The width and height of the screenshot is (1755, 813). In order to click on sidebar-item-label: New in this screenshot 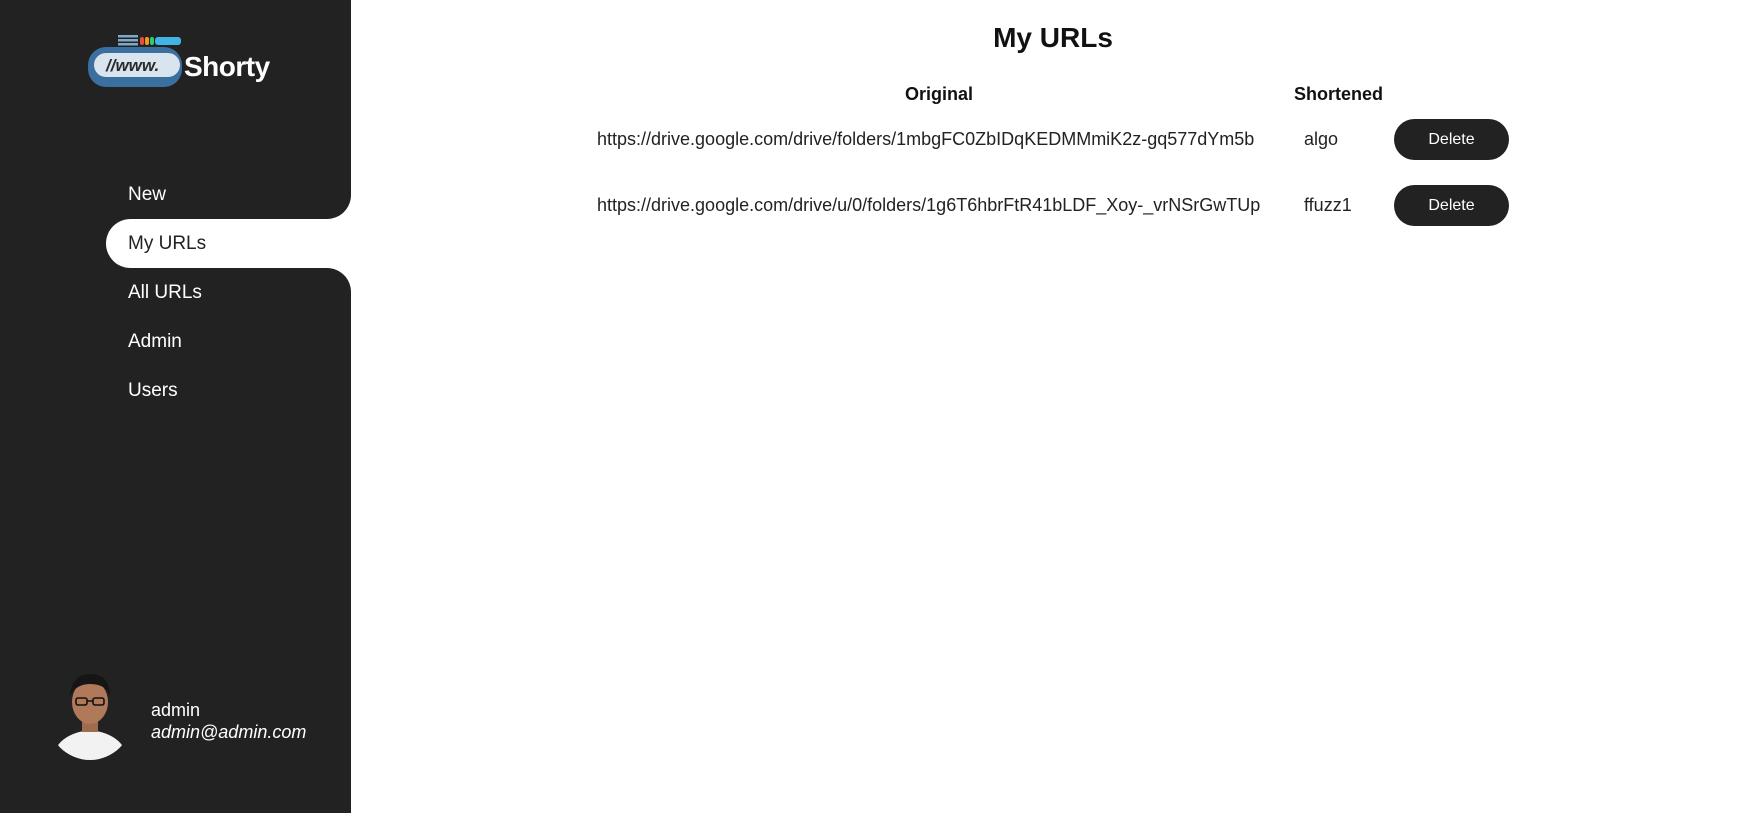, I will do `click(147, 194)`.